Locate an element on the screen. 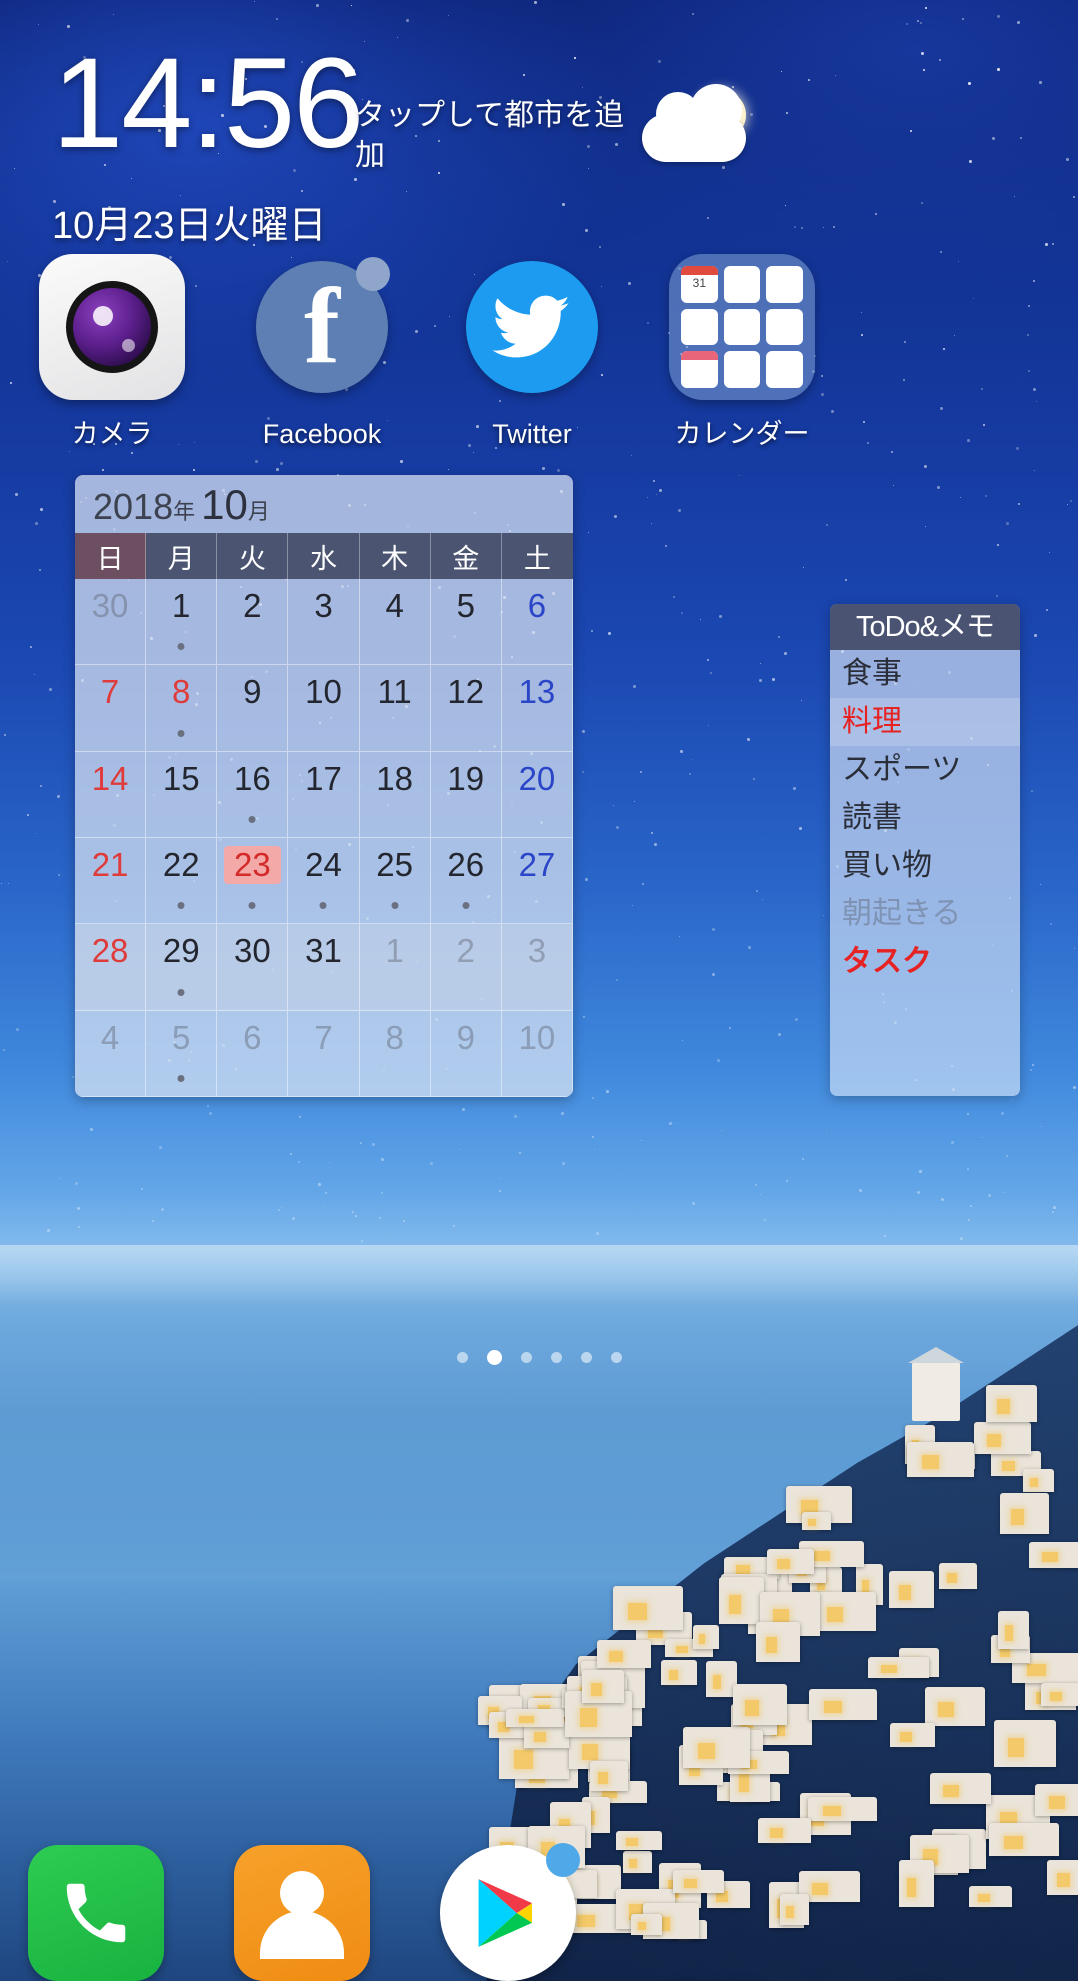 Image resolution: width=1078 pixels, height=1981 pixels. calendar-day-cell: 28 is located at coordinates (111, 967).